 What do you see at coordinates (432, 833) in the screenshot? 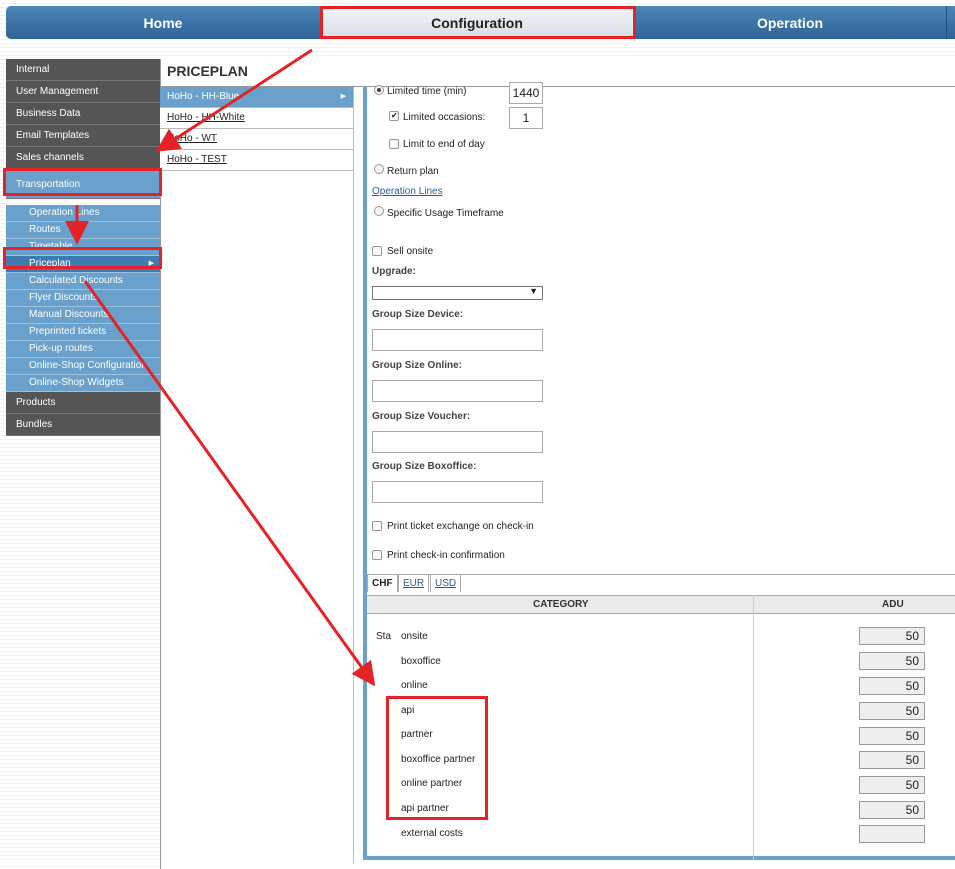
I see `table-row-category: external costs` at bounding box center [432, 833].